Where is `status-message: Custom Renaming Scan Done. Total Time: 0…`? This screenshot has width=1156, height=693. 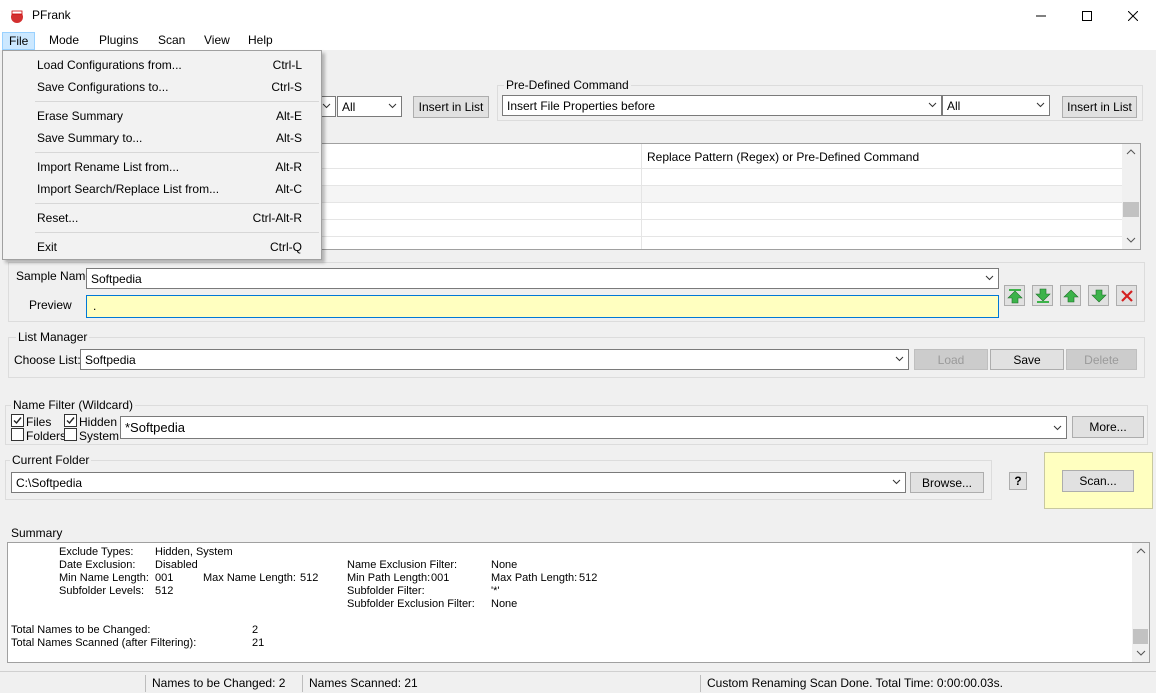 status-message: Custom Renaming Scan Done. Total Time: 0… is located at coordinates (851, 683).